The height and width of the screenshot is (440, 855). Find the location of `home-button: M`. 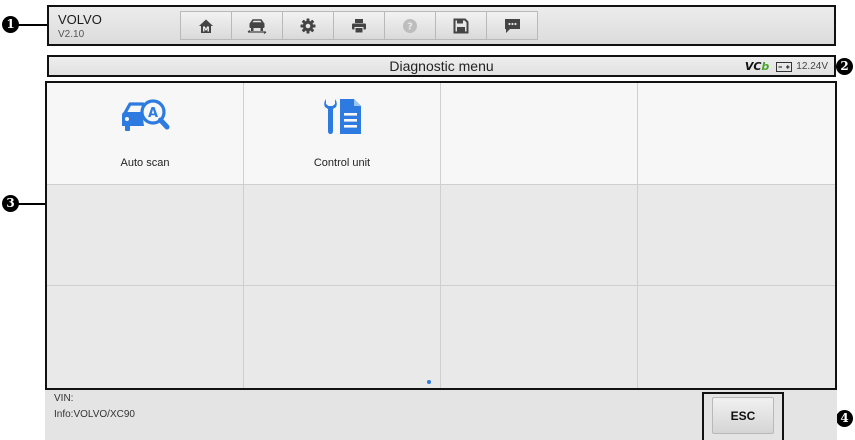

home-button: M is located at coordinates (206, 25).